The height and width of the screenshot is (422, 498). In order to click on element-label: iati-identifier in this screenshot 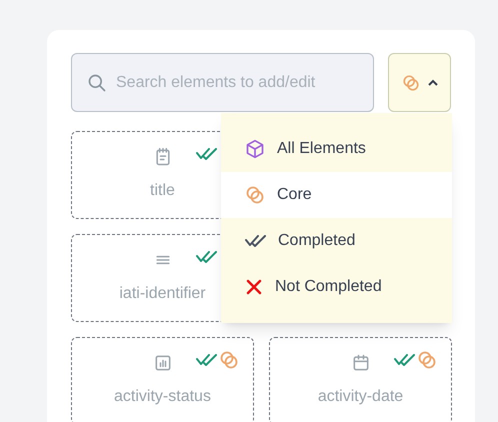, I will do `click(162, 294)`.